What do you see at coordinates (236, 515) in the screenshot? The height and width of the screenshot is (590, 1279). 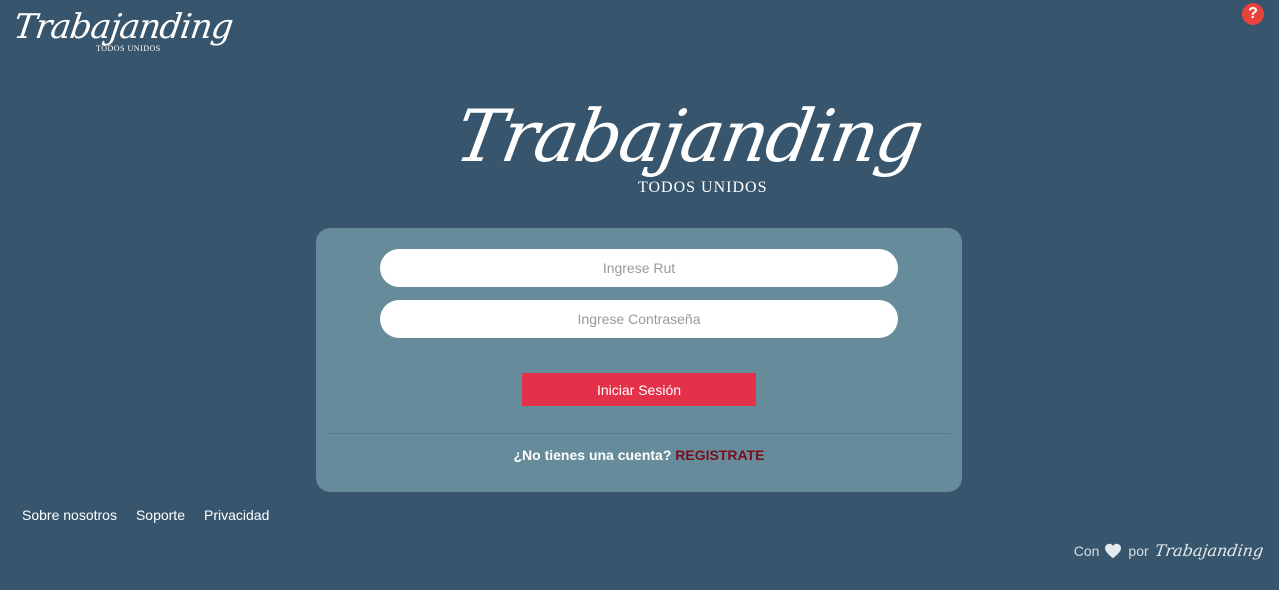 I see `footer-link-privacy: Privacidad` at bounding box center [236, 515].